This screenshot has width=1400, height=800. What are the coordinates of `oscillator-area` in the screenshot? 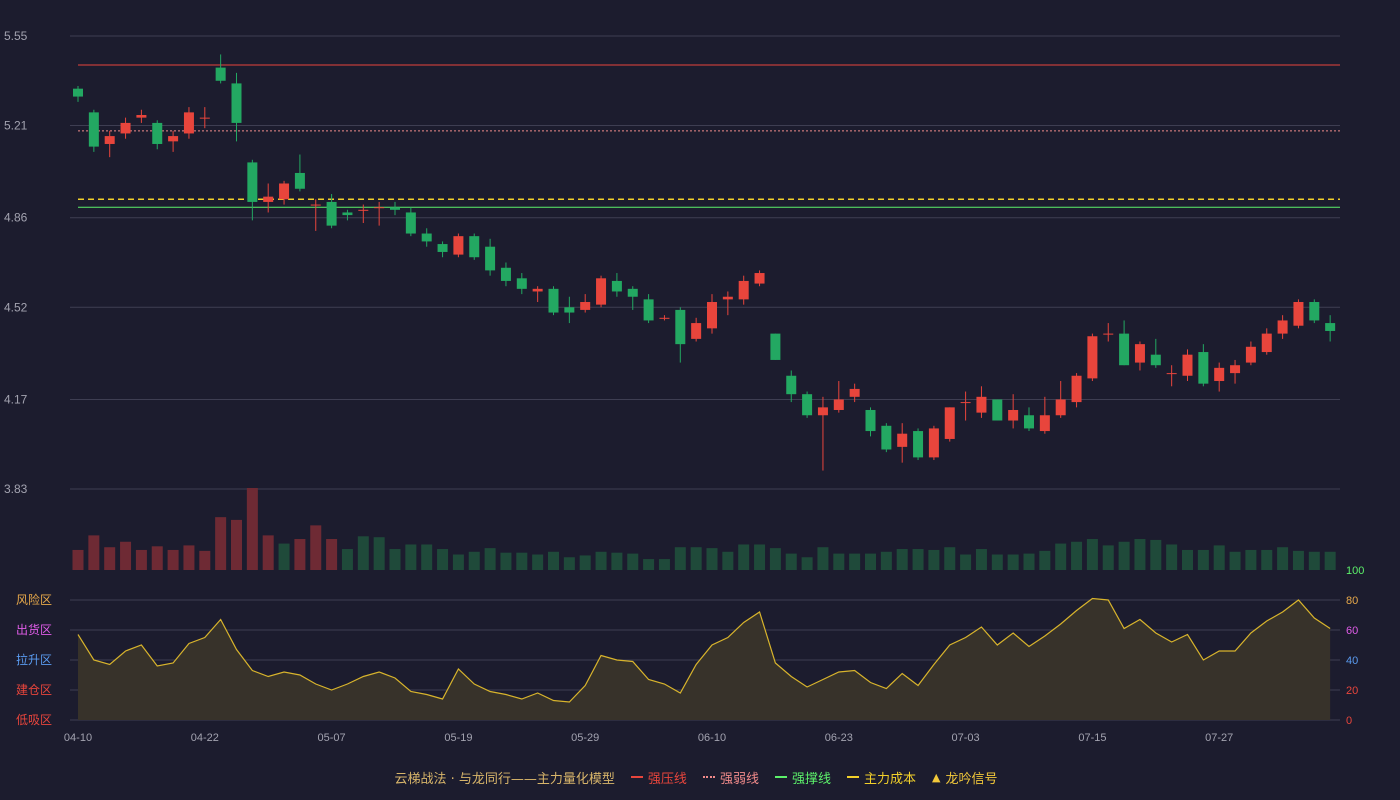 It's located at (704, 659).